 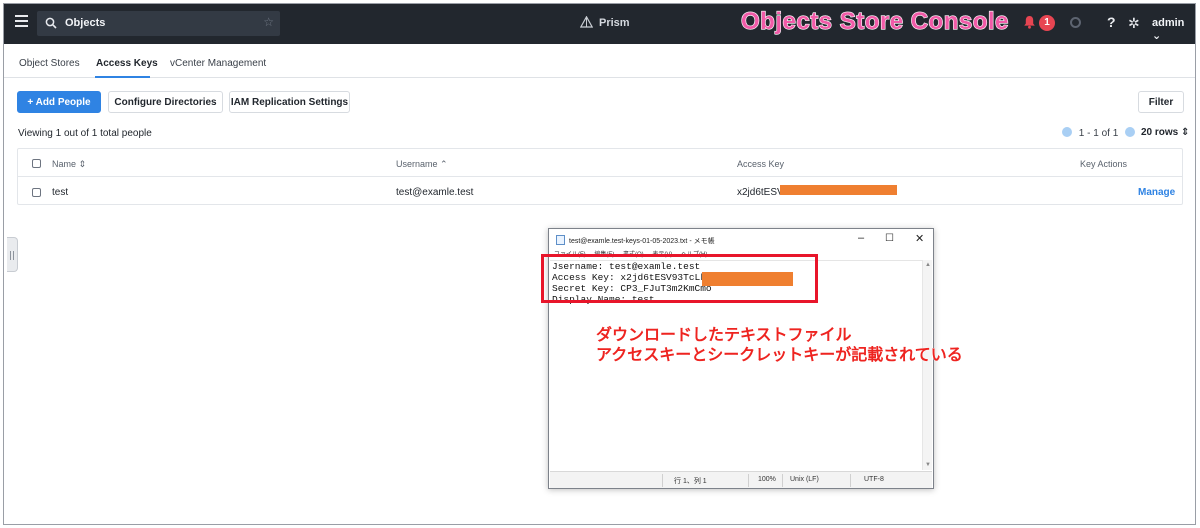 I want to click on line-ending: Unix (LF), so click(x=804, y=479).